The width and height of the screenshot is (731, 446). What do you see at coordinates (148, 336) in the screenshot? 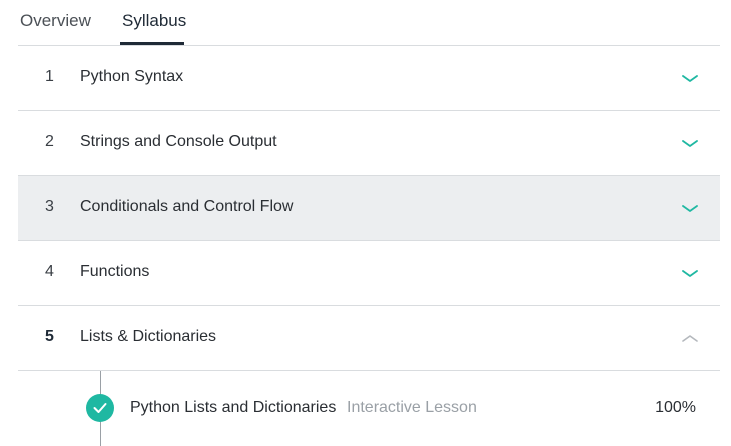
I see `item-title: Lists & Dictionaries` at bounding box center [148, 336].